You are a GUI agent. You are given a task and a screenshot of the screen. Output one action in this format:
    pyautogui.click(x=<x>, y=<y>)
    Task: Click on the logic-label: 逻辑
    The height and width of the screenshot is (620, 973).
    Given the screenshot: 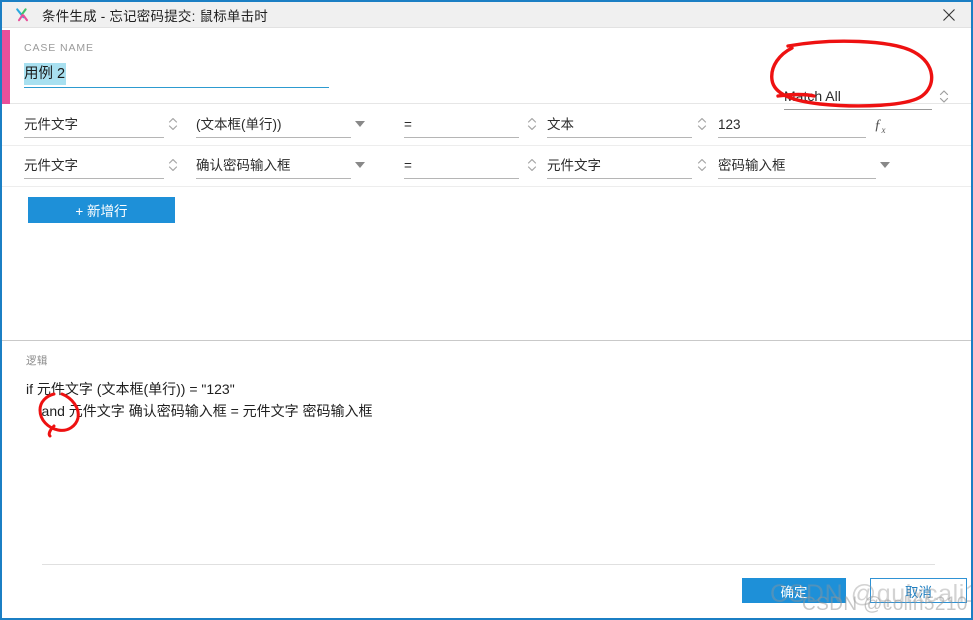 What is the action you would take?
    pyautogui.click(x=37, y=361)
    